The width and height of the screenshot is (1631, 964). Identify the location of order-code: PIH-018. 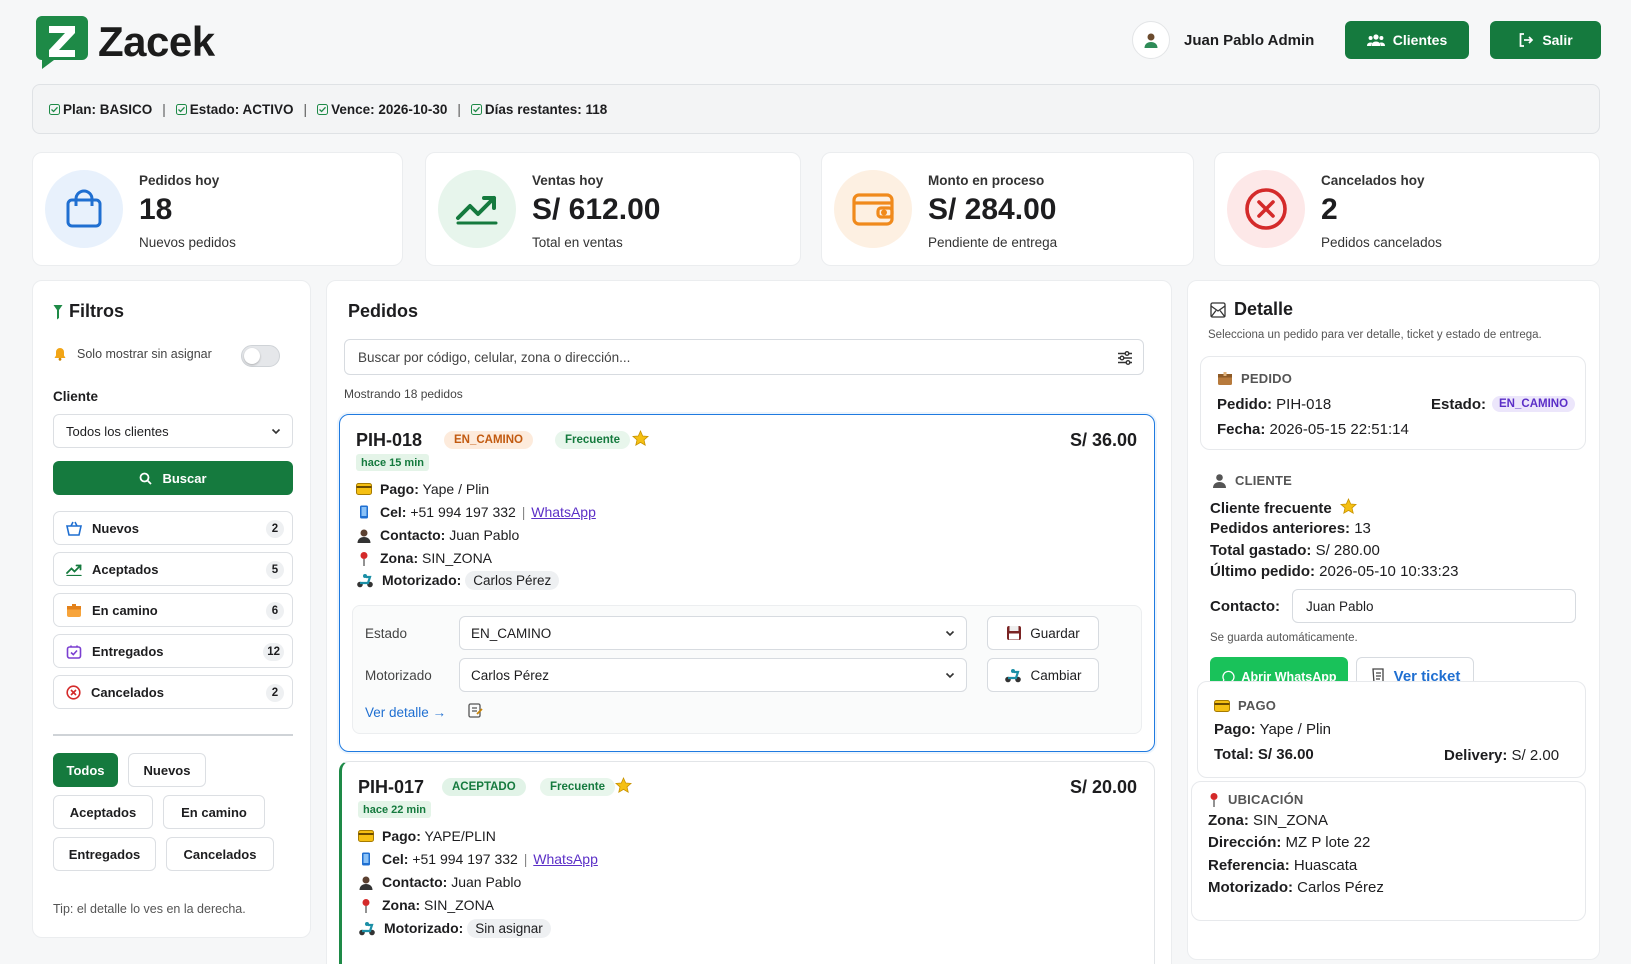
(389, 440).